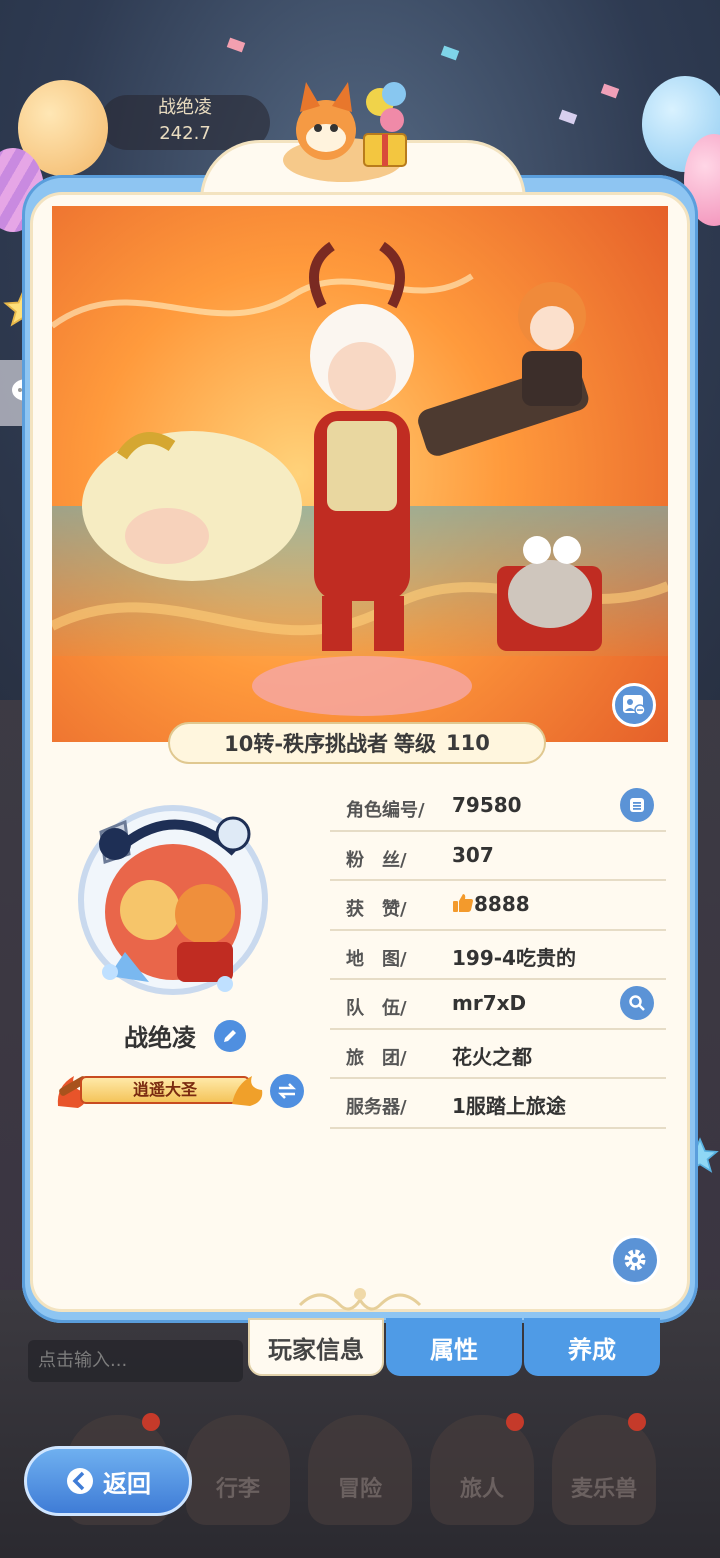 The height and width of the screenshot is (1558, 720). I want to click on info-key: 粉 丝/, so click(376, 860).